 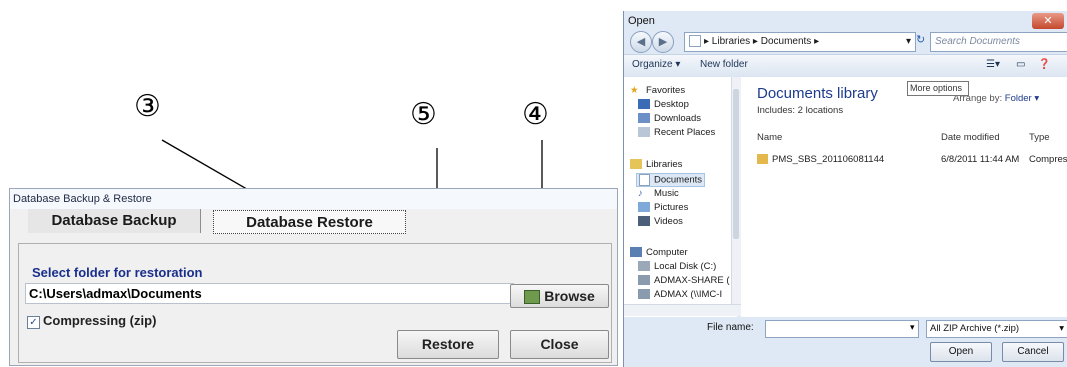 What do you see at coordinates (1061, 328) in the screenshot?
I see `chevron-down-icon: ▾` at bounding box center [1061, 328].